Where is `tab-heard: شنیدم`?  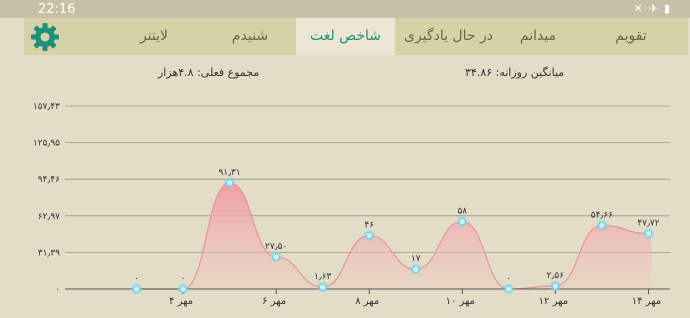 tab-heard: شنیدم is located at coordinates (250, 36).